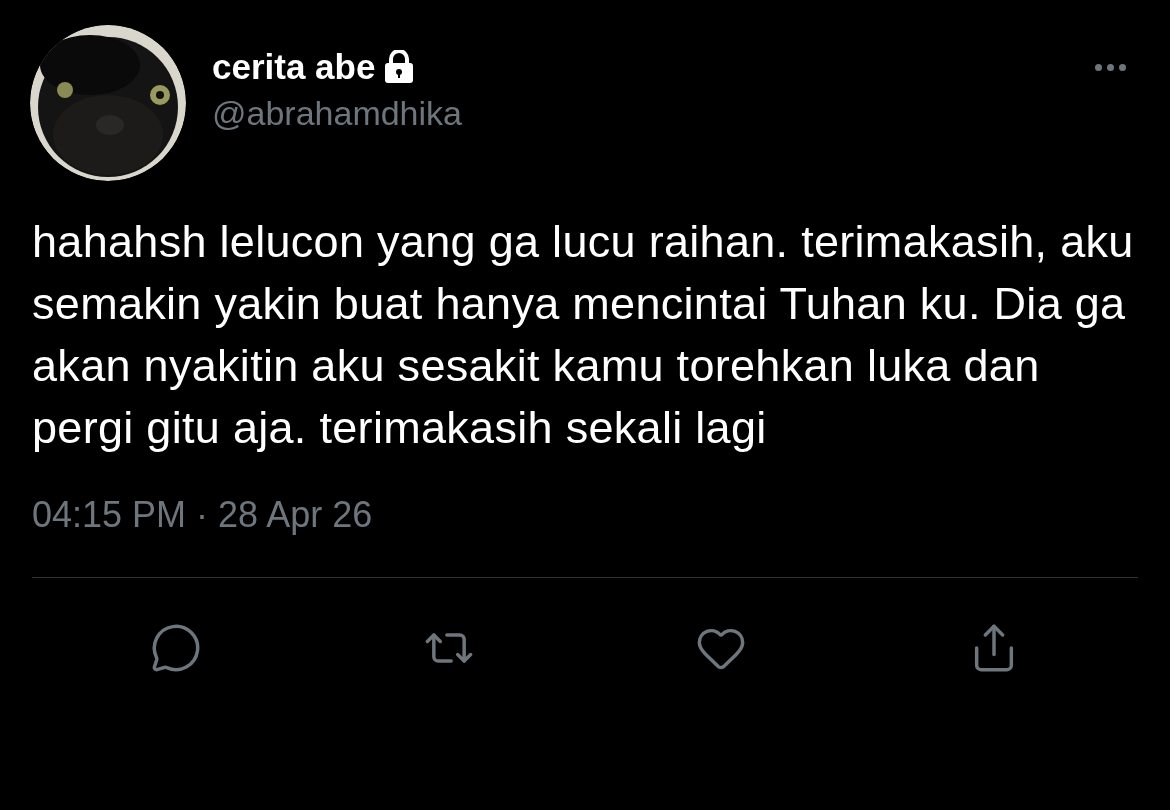 The height and width of the screenshot is (810, 1170). Describe the element at coordinates (203, 515) in the screenshot. I see `tweet-timestamp: 04:15 PM · 28 Apr 26` at that location.